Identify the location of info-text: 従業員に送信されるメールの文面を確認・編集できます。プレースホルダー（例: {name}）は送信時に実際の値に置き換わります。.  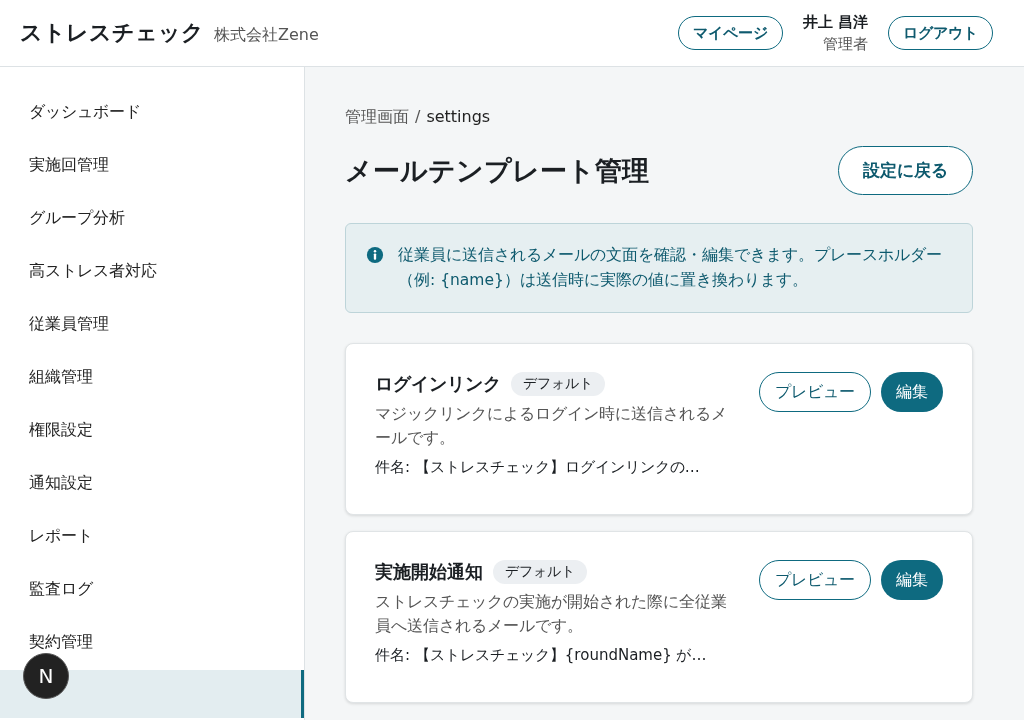
(670, 268).